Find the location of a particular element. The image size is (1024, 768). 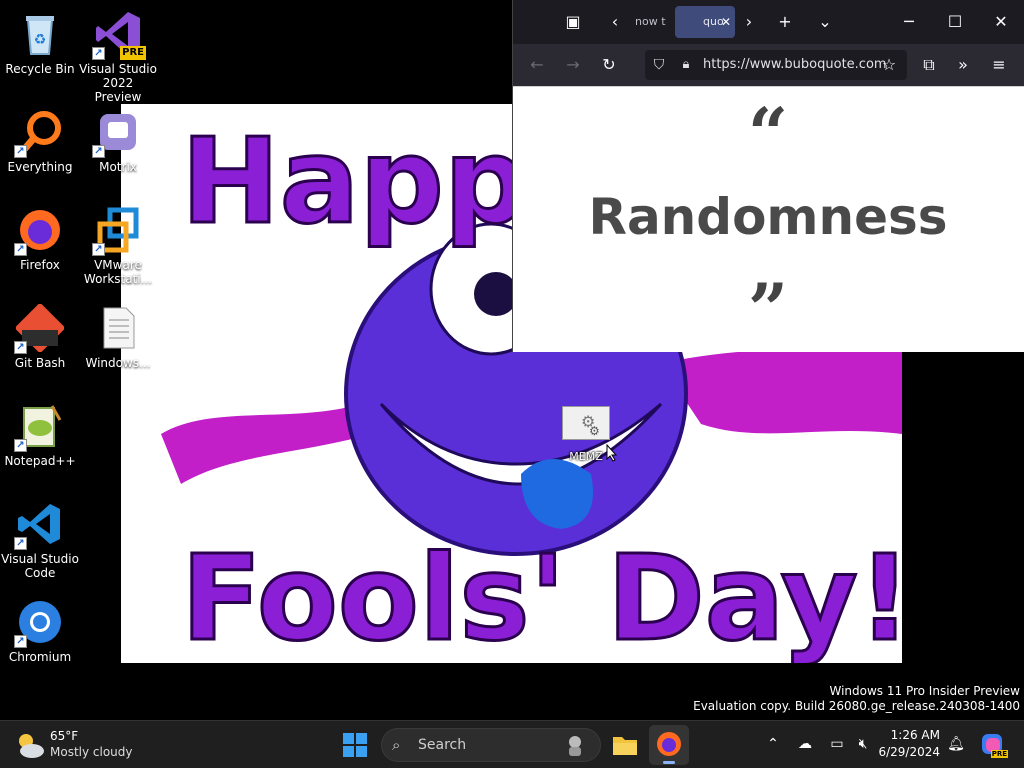

weather-temperature: 65°F is located at coordinates (64, 736).